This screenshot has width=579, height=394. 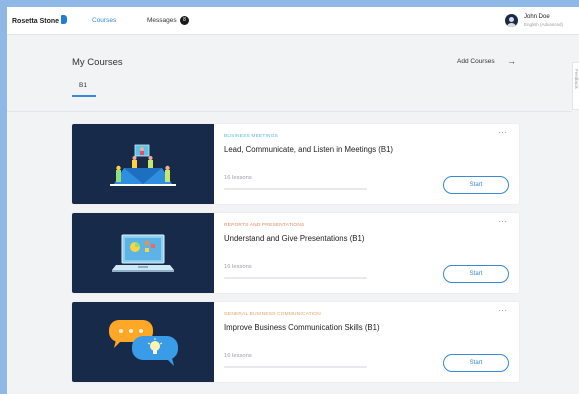 What do you see at coordinates (294, 238) in the screenshot?
I see `course-title: Understand and Give Presentations (B1)` at bounding box center [294, 238].